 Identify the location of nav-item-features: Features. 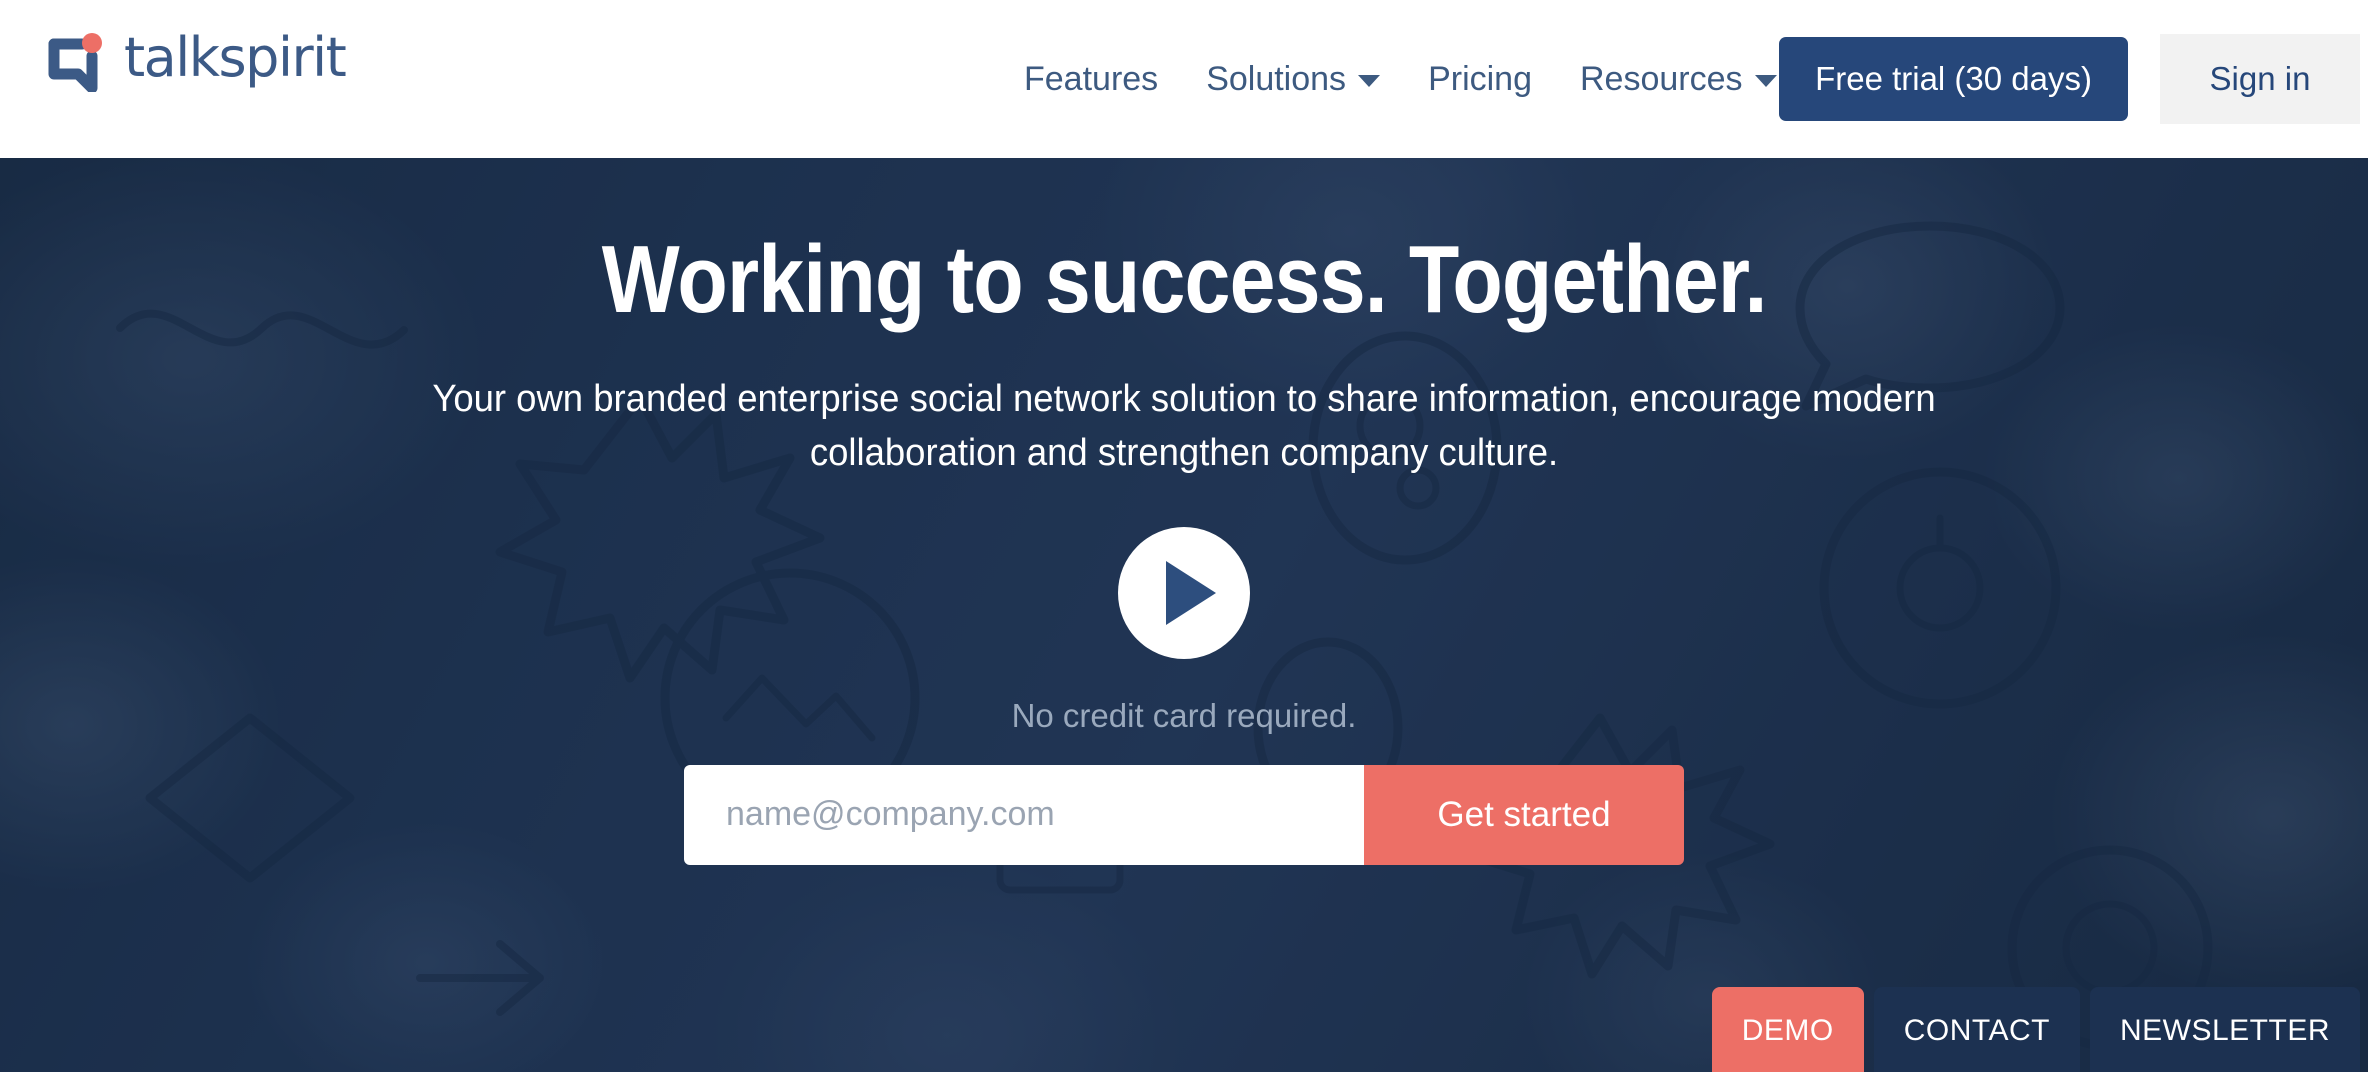
(1091, 79).